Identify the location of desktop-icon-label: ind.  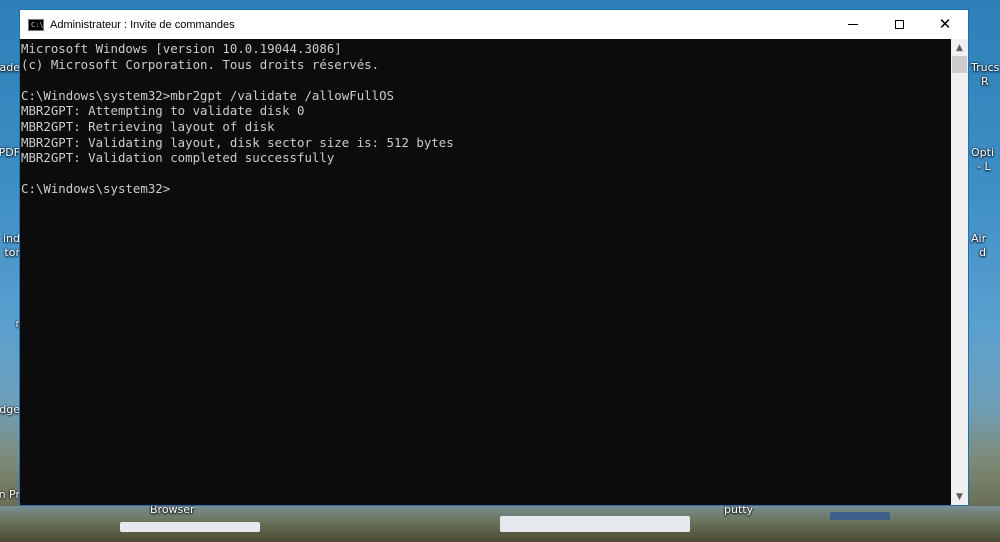
(11, 238).